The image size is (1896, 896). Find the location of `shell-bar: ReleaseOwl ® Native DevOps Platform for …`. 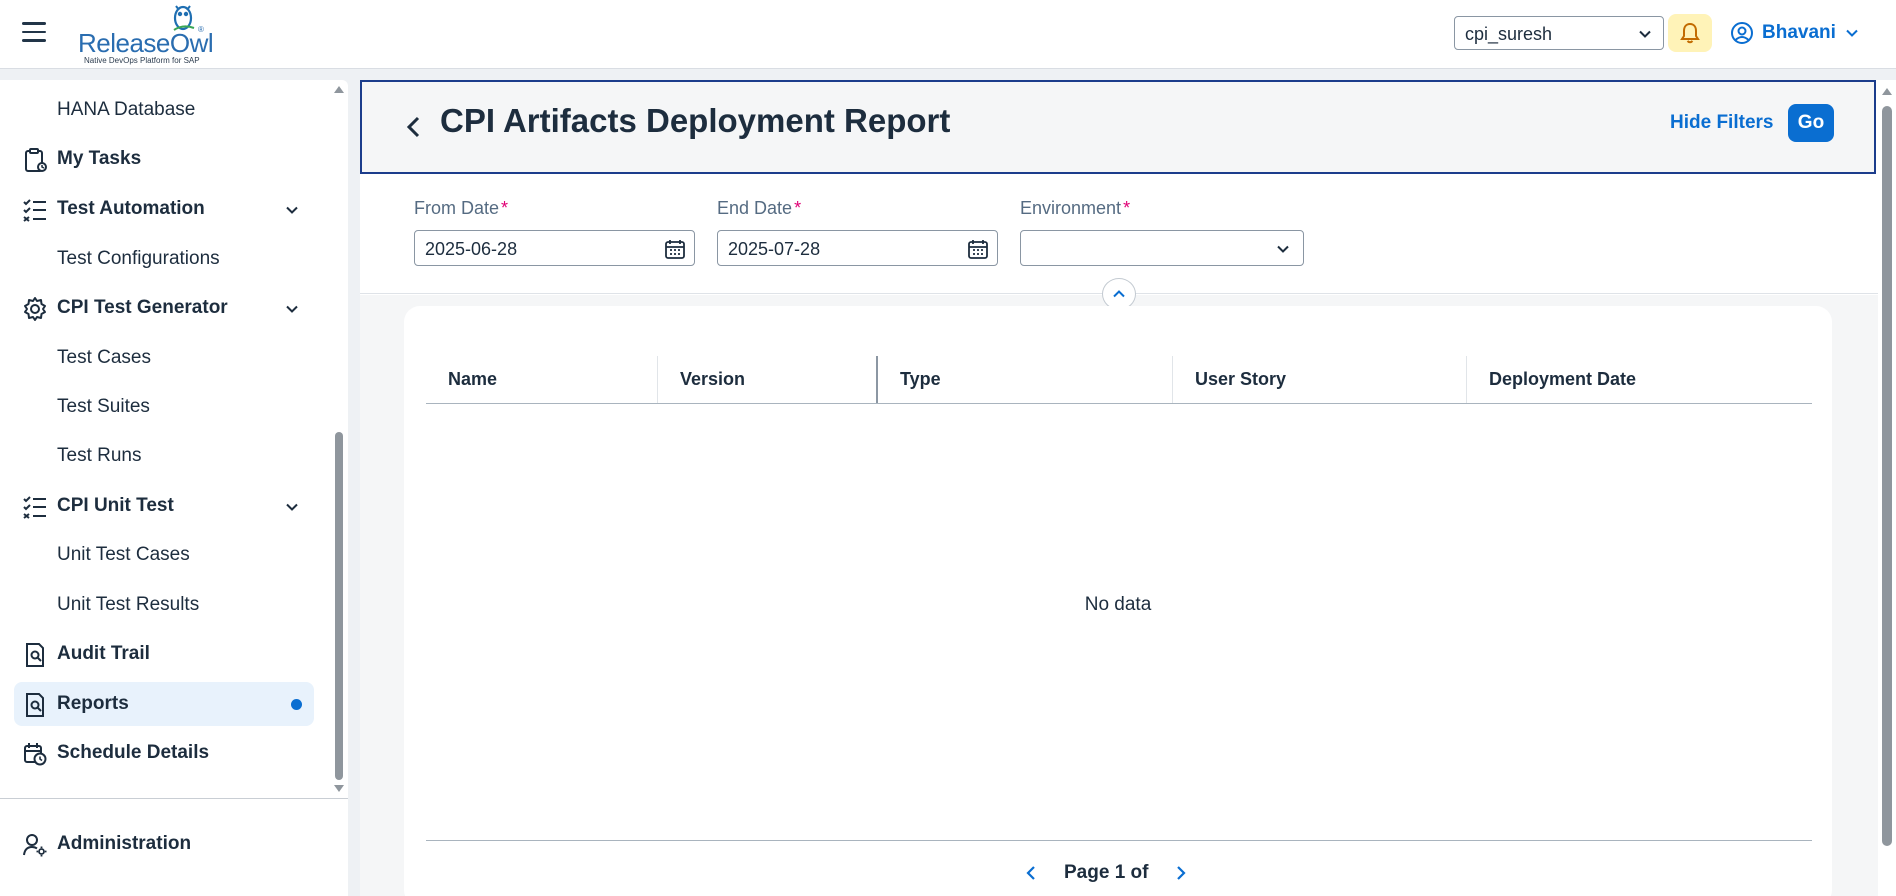

shell-bar: ReleaseOwl ® Native DevOps Platform for … is located at coordinates (948, 34).